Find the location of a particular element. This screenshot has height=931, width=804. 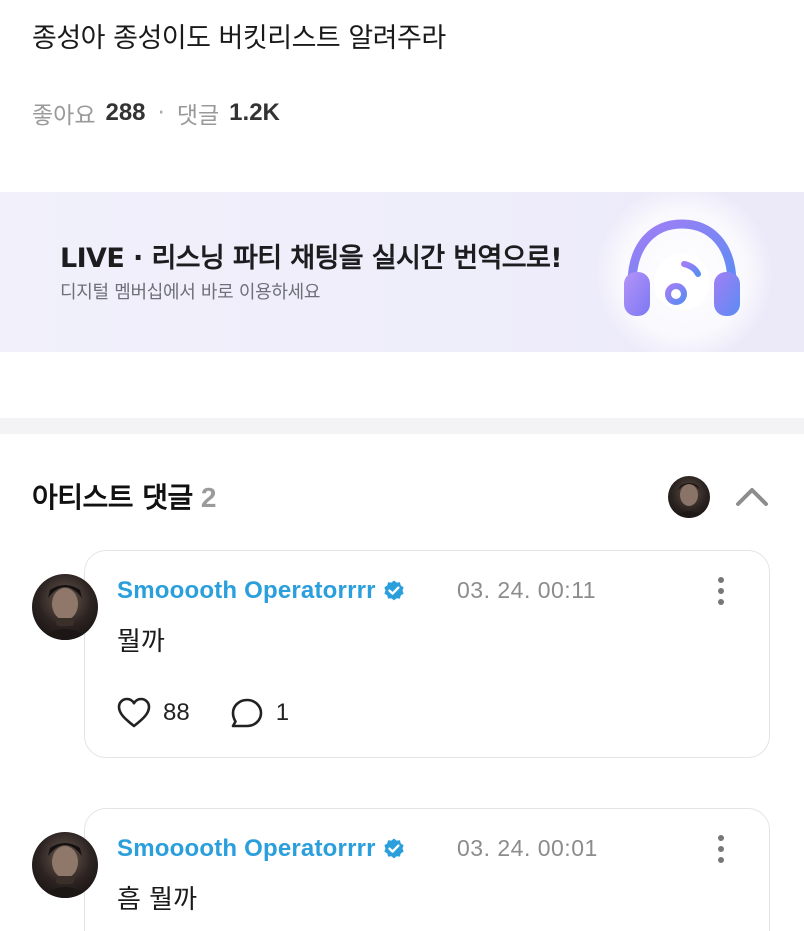

heart-icon is located at coordinates (134, 712).